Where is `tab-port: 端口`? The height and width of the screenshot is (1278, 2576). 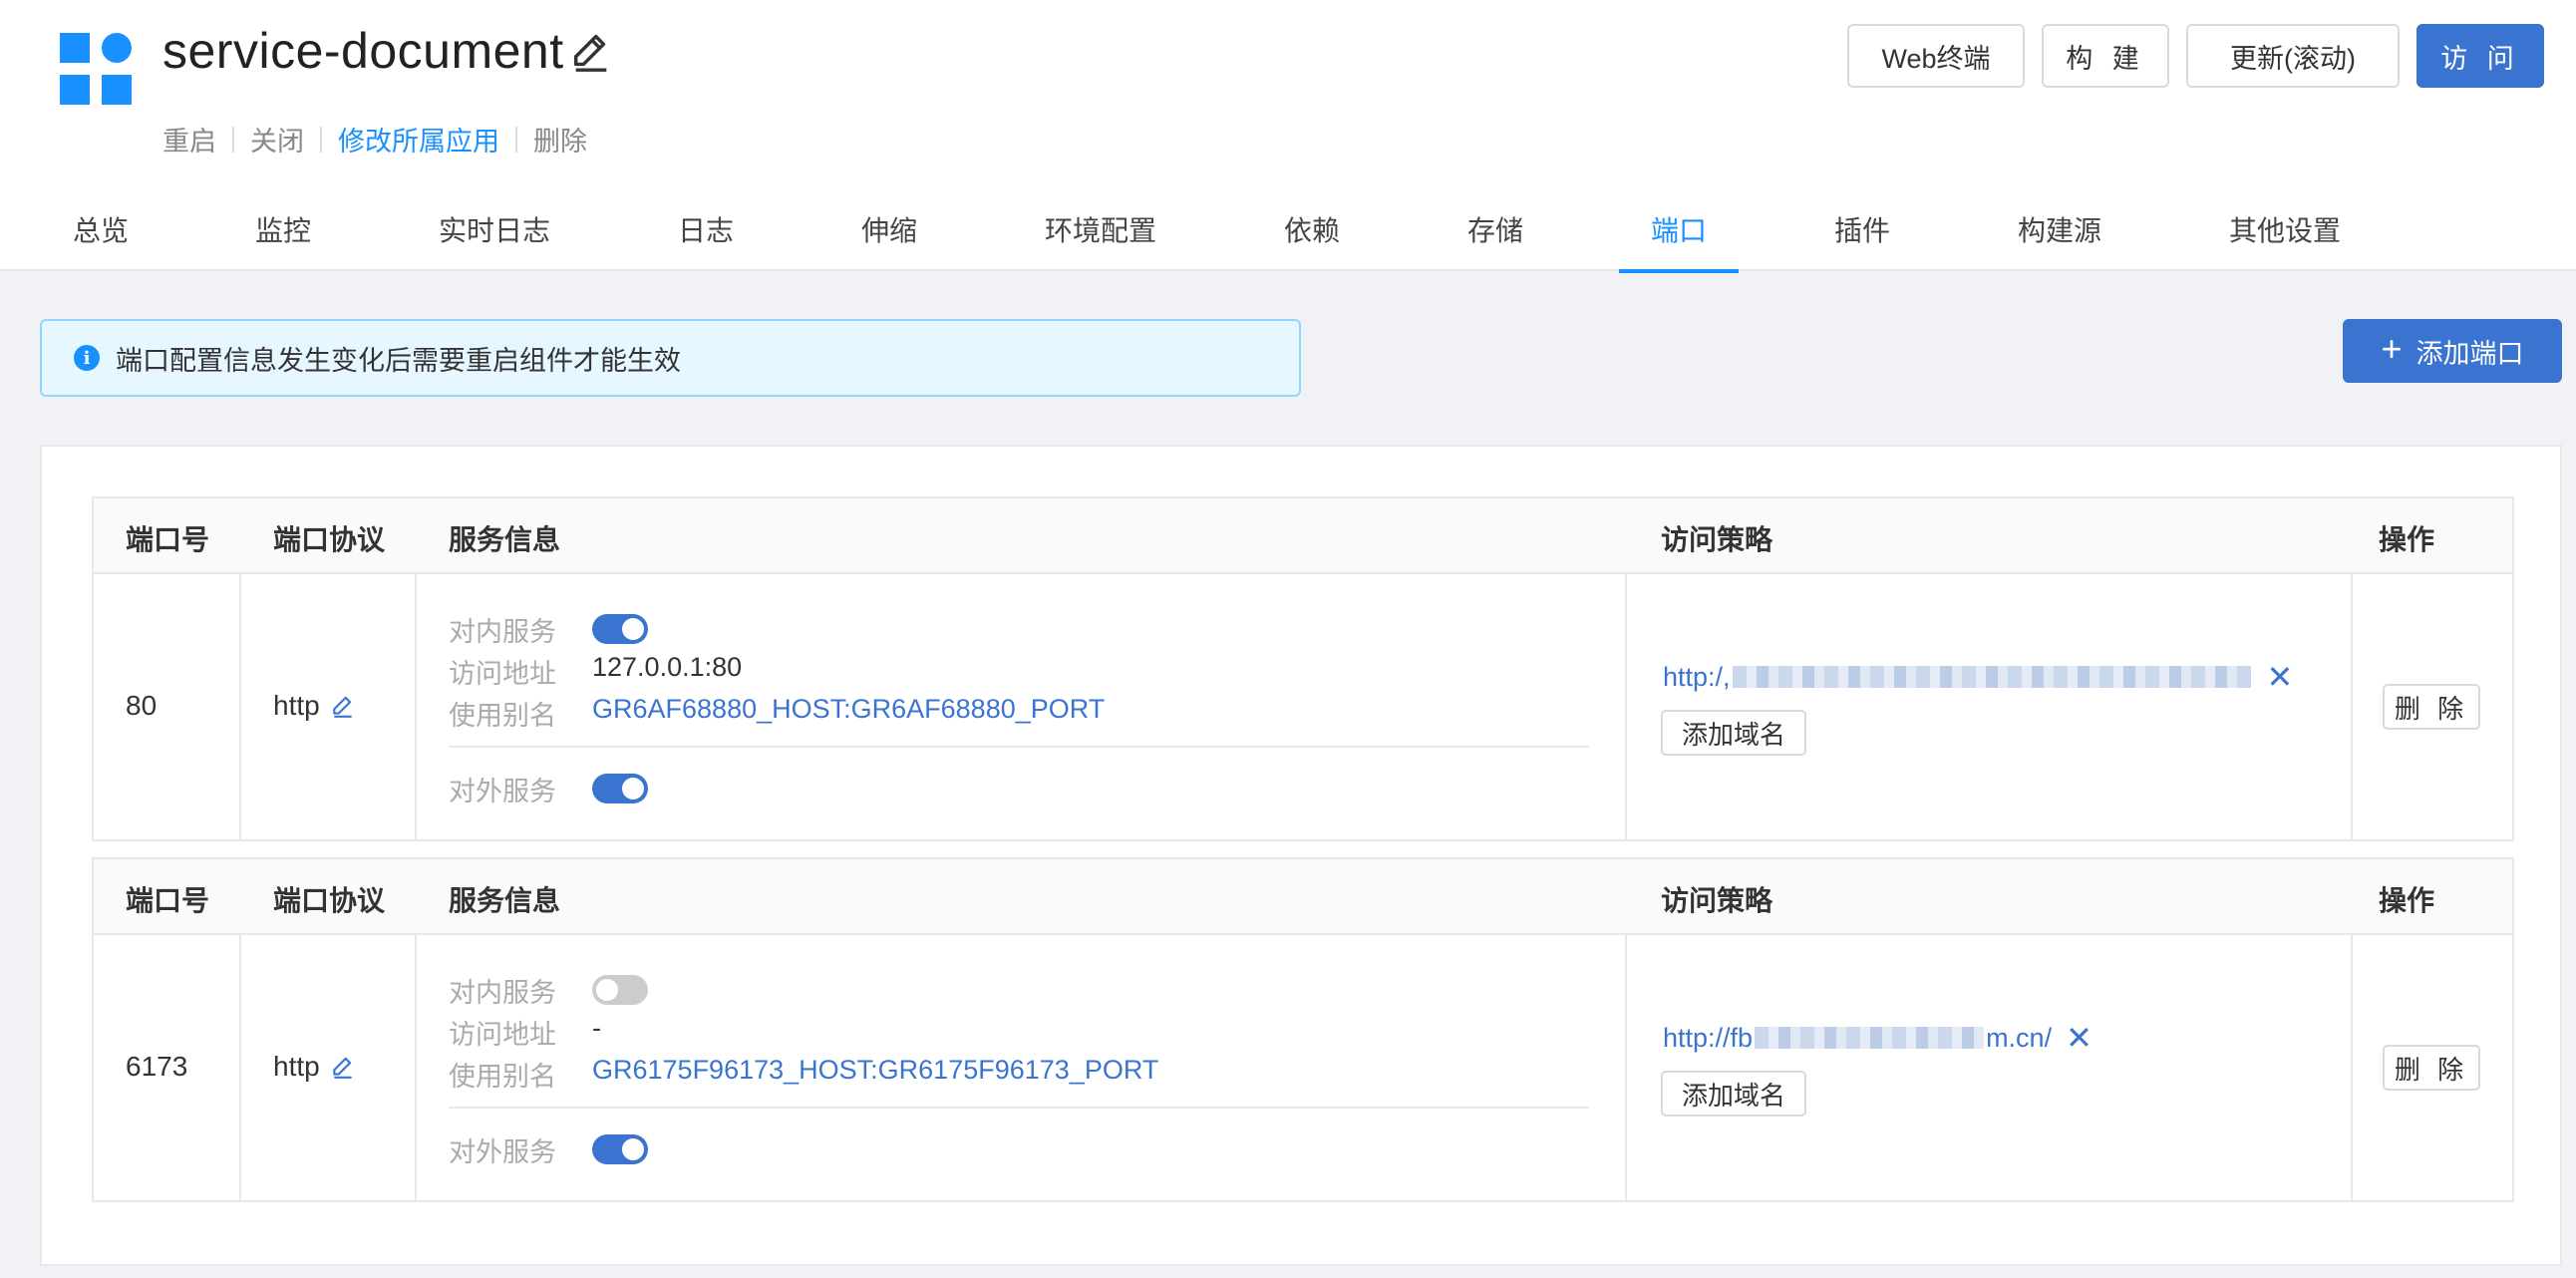
tab-port: 端口 is located at coordinates (1679, 234).